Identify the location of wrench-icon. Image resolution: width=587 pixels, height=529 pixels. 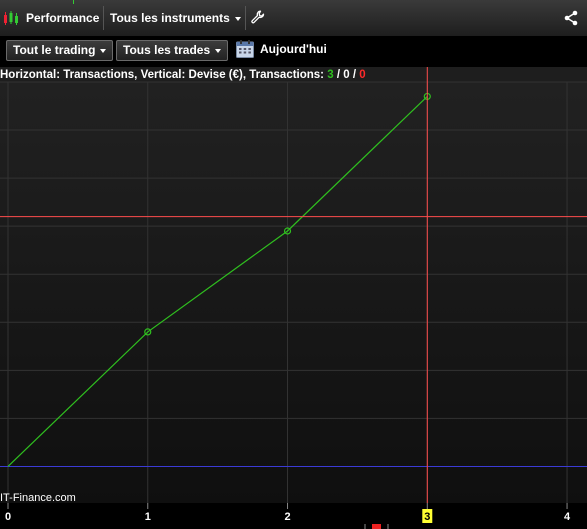
(258, 17).